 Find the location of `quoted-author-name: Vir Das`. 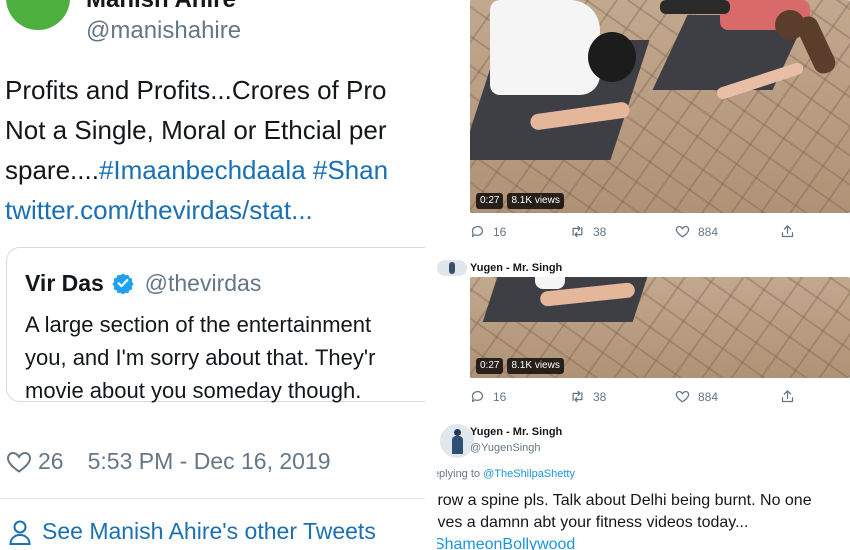

quoted-author-name: Vir Das is located at coordinates (64, 283).